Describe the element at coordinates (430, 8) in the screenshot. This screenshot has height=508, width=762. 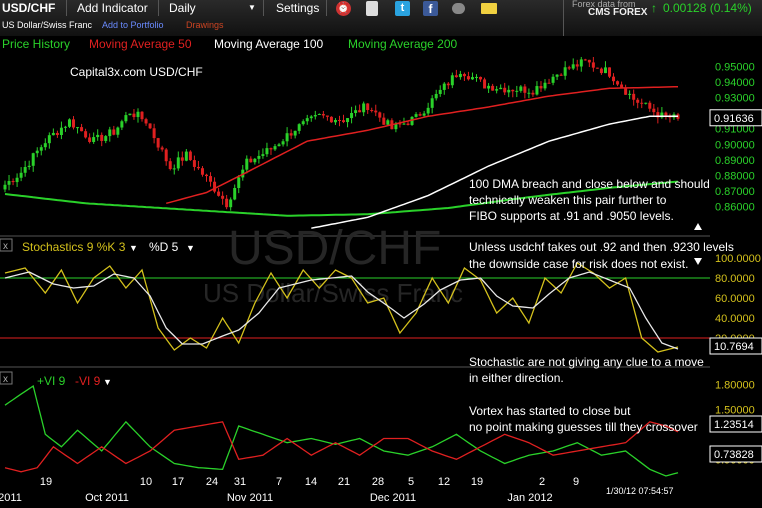
I see `facebook-icon: f` at that location.